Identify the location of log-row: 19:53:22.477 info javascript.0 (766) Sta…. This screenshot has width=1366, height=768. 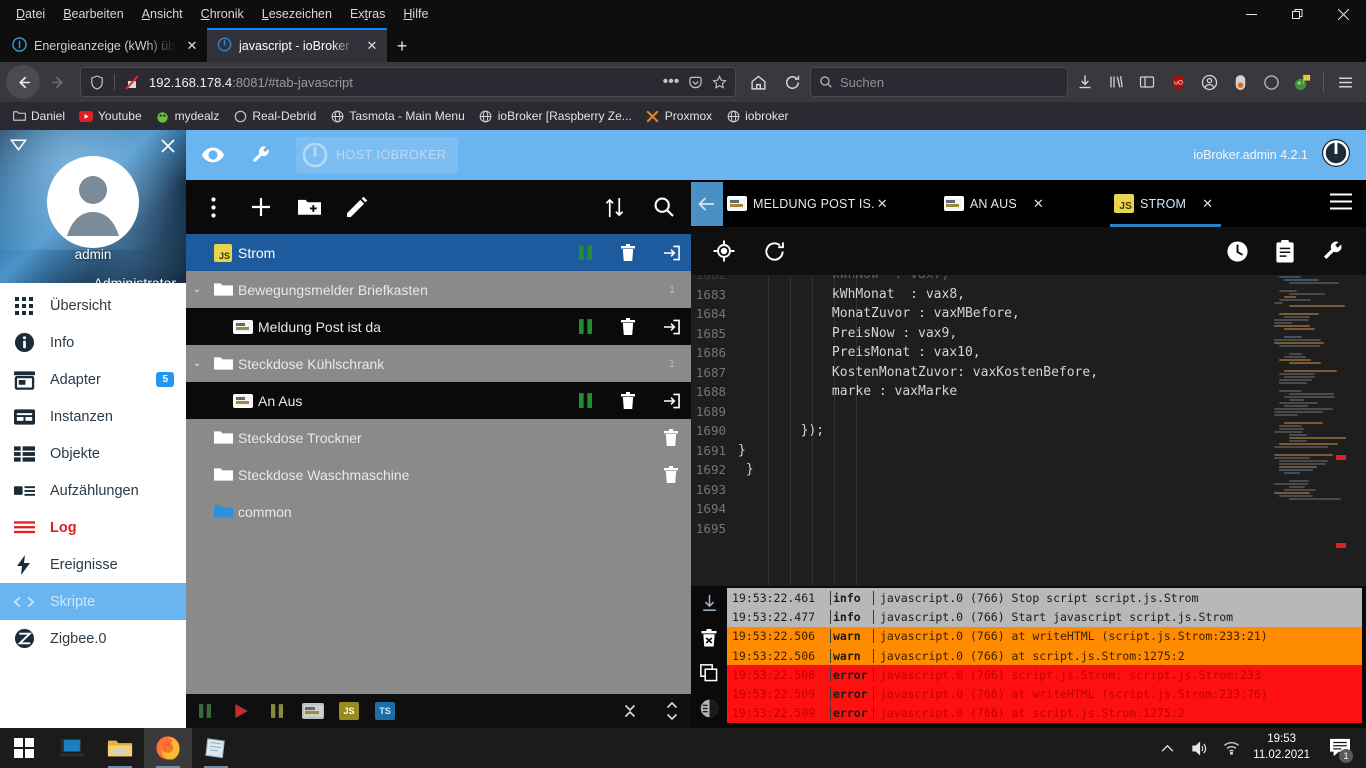
(1044, 617).